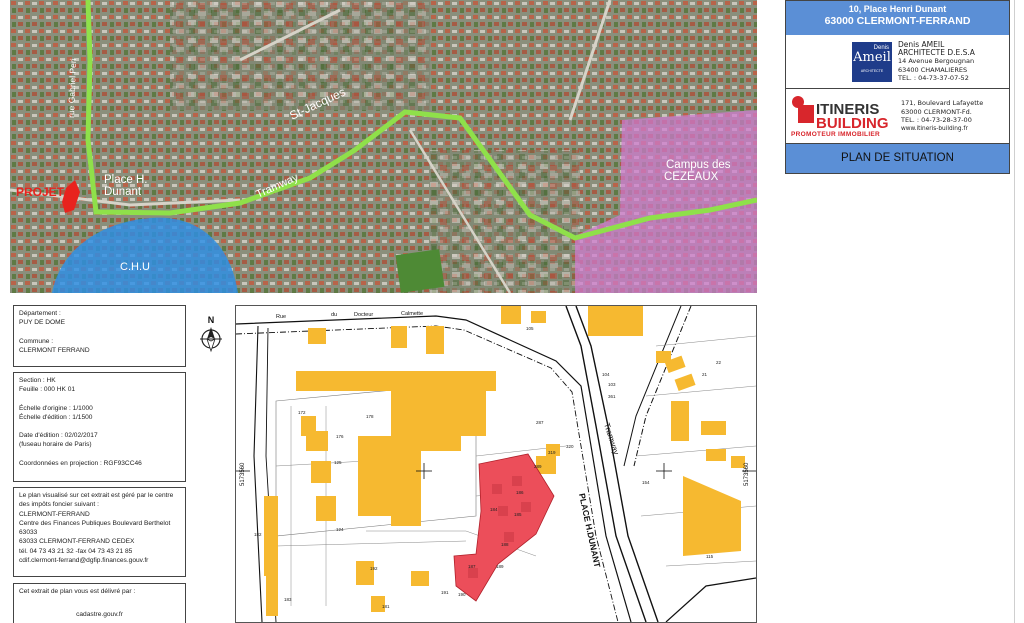  I want to click on svg-text: 184, so click(494, 509).